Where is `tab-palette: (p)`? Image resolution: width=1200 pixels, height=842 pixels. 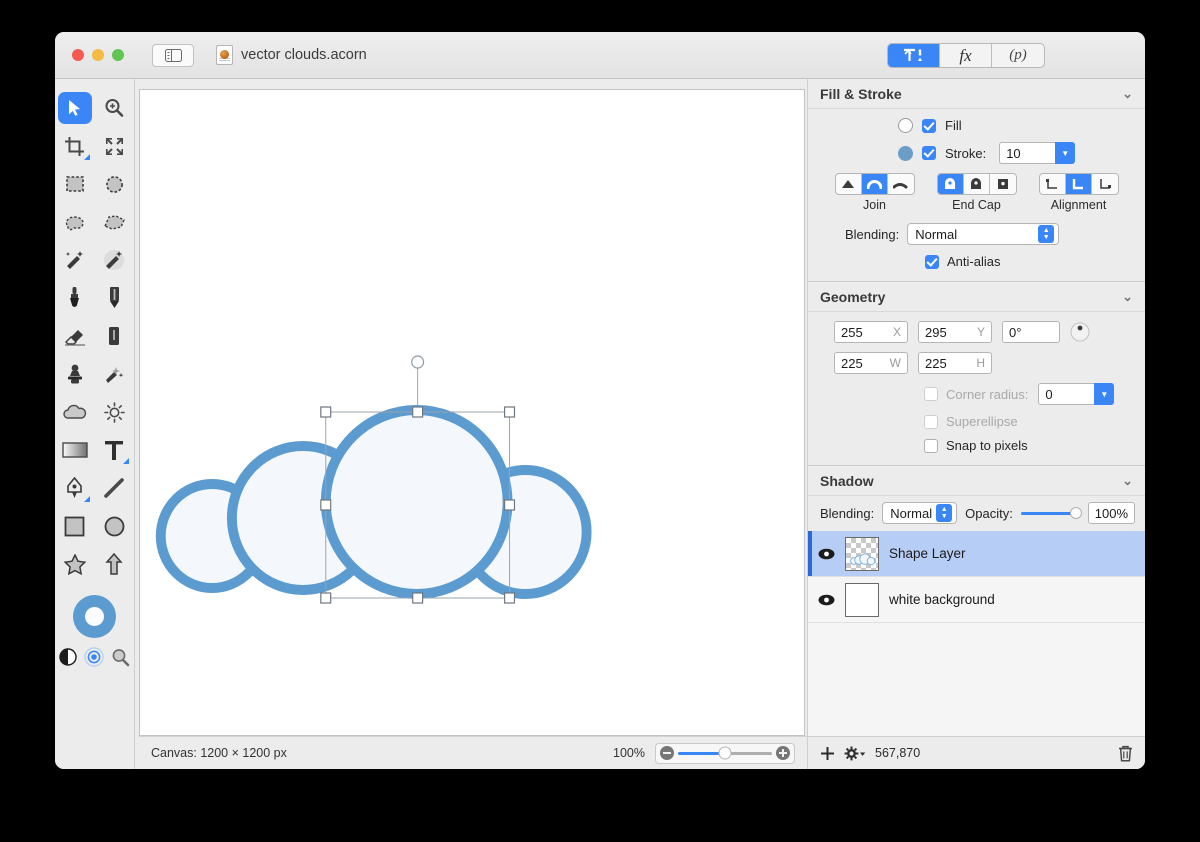
tab-palette: (p) is located at coordinates (1018, 55).